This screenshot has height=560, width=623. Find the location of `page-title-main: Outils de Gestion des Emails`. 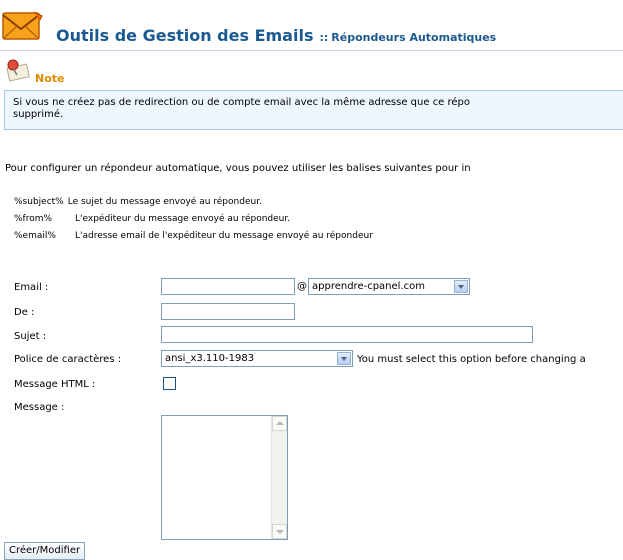

page-title-main: Outils de Gestion des Emails is located at coordinates (185, 35).